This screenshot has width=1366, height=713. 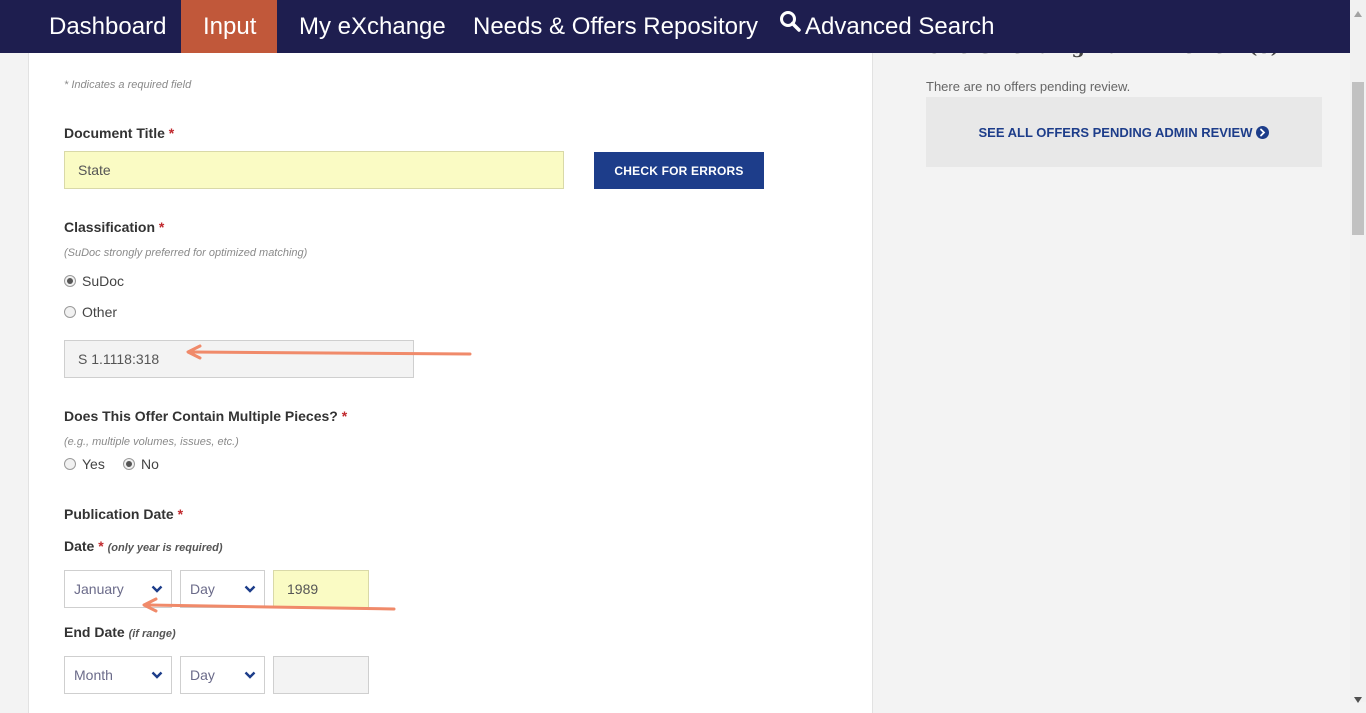 What do you see at coordinates (679, 170) in the screenshot?
I see `check-for-errors-button: CHECK FOR ERRORS` at bounding box center [679, 170].